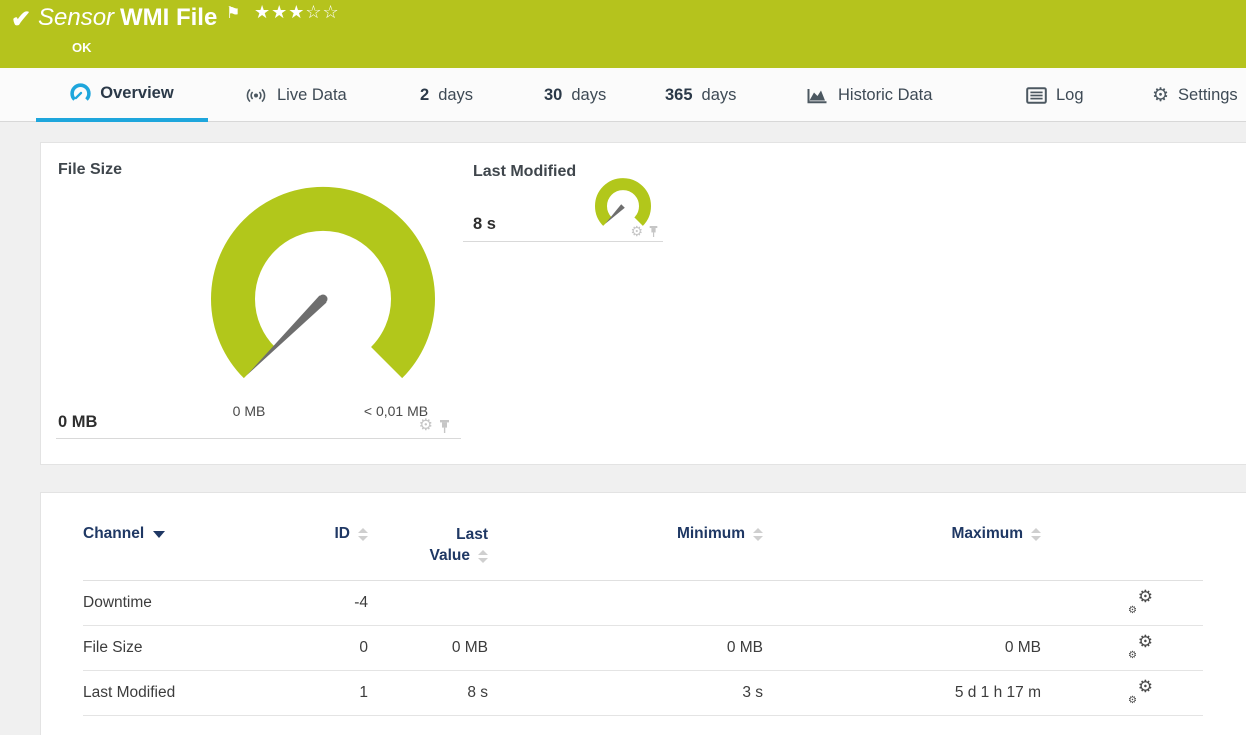  I want to click on gauge-title: File Size, so click(90, 169).